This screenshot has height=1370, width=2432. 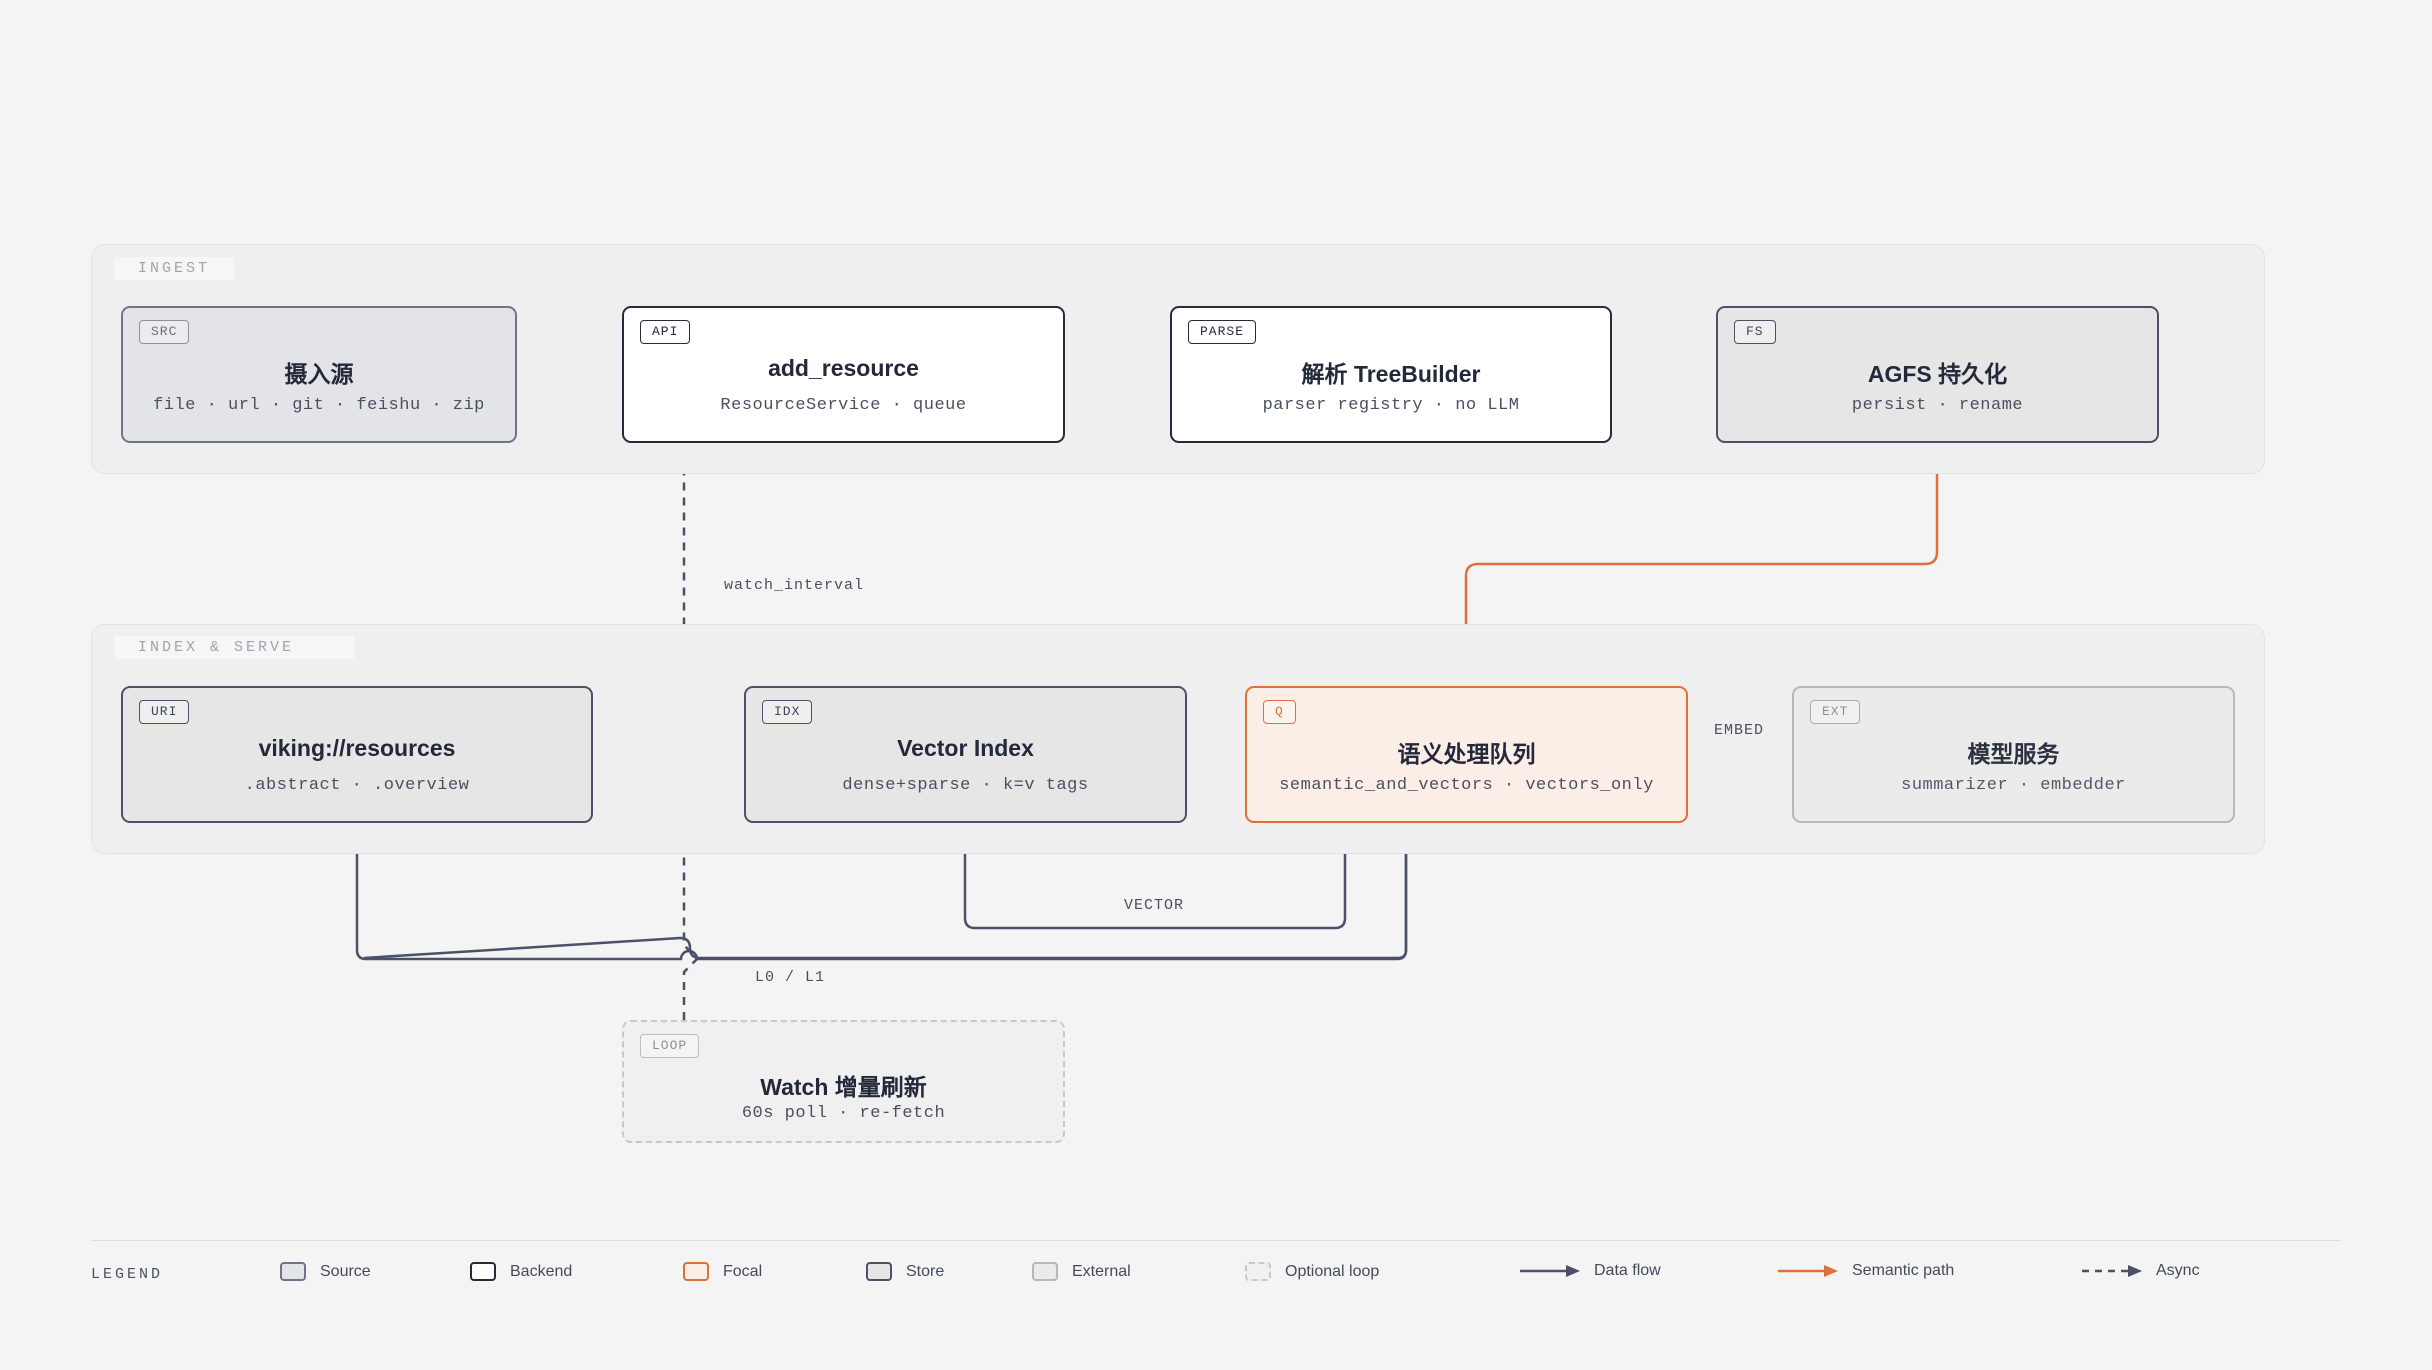 I want to click on node-title: AGFS 持久化, so click(x=1937, y=374).